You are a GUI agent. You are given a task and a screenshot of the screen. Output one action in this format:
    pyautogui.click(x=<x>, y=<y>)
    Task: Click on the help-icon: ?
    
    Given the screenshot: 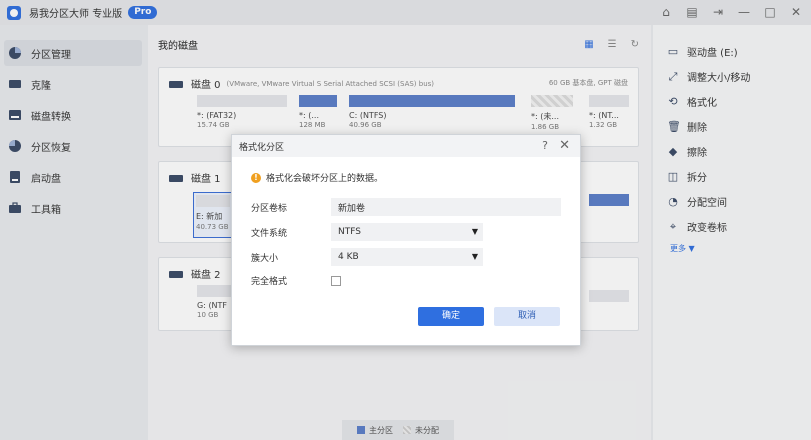 What is the action you would take?
    pyautogui.click(x=545, y=145)
    